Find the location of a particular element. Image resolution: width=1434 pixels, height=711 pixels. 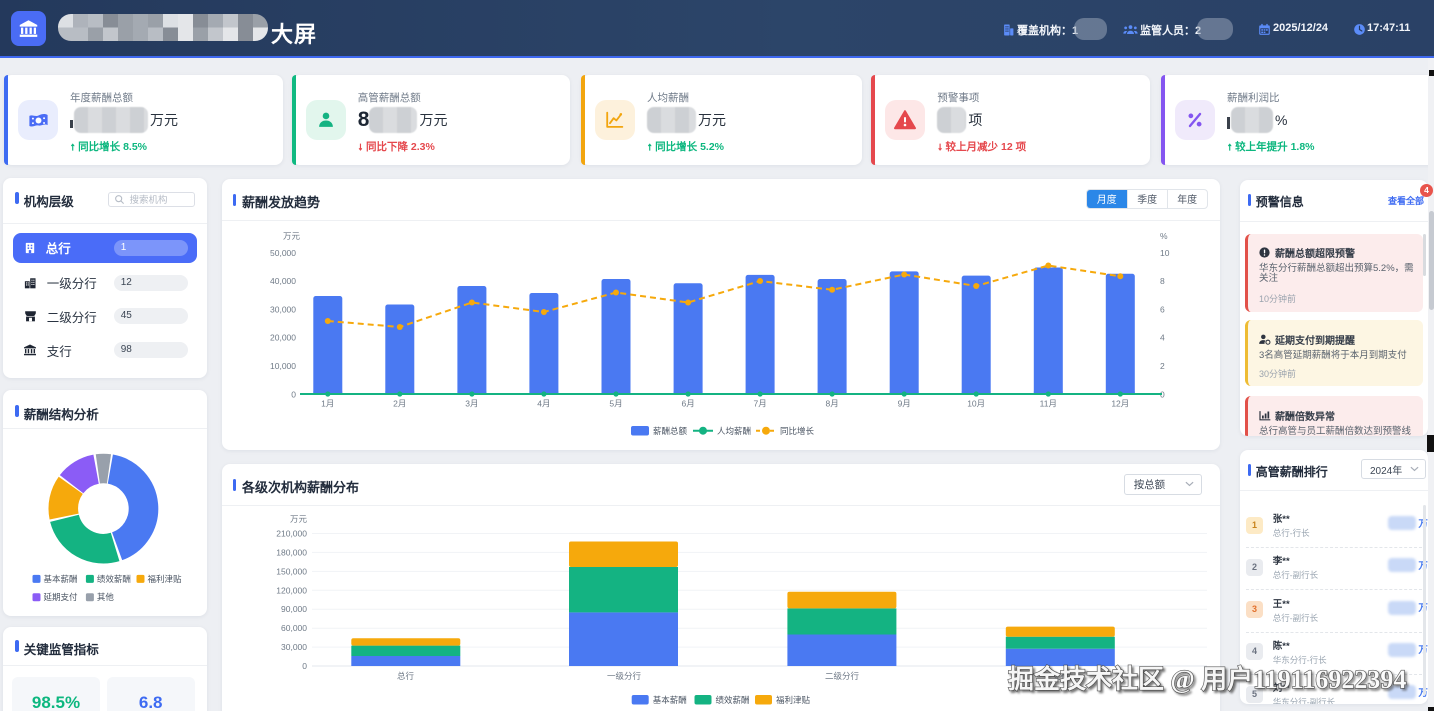

svg-text: 10 is located at coordinates (1165, 253).